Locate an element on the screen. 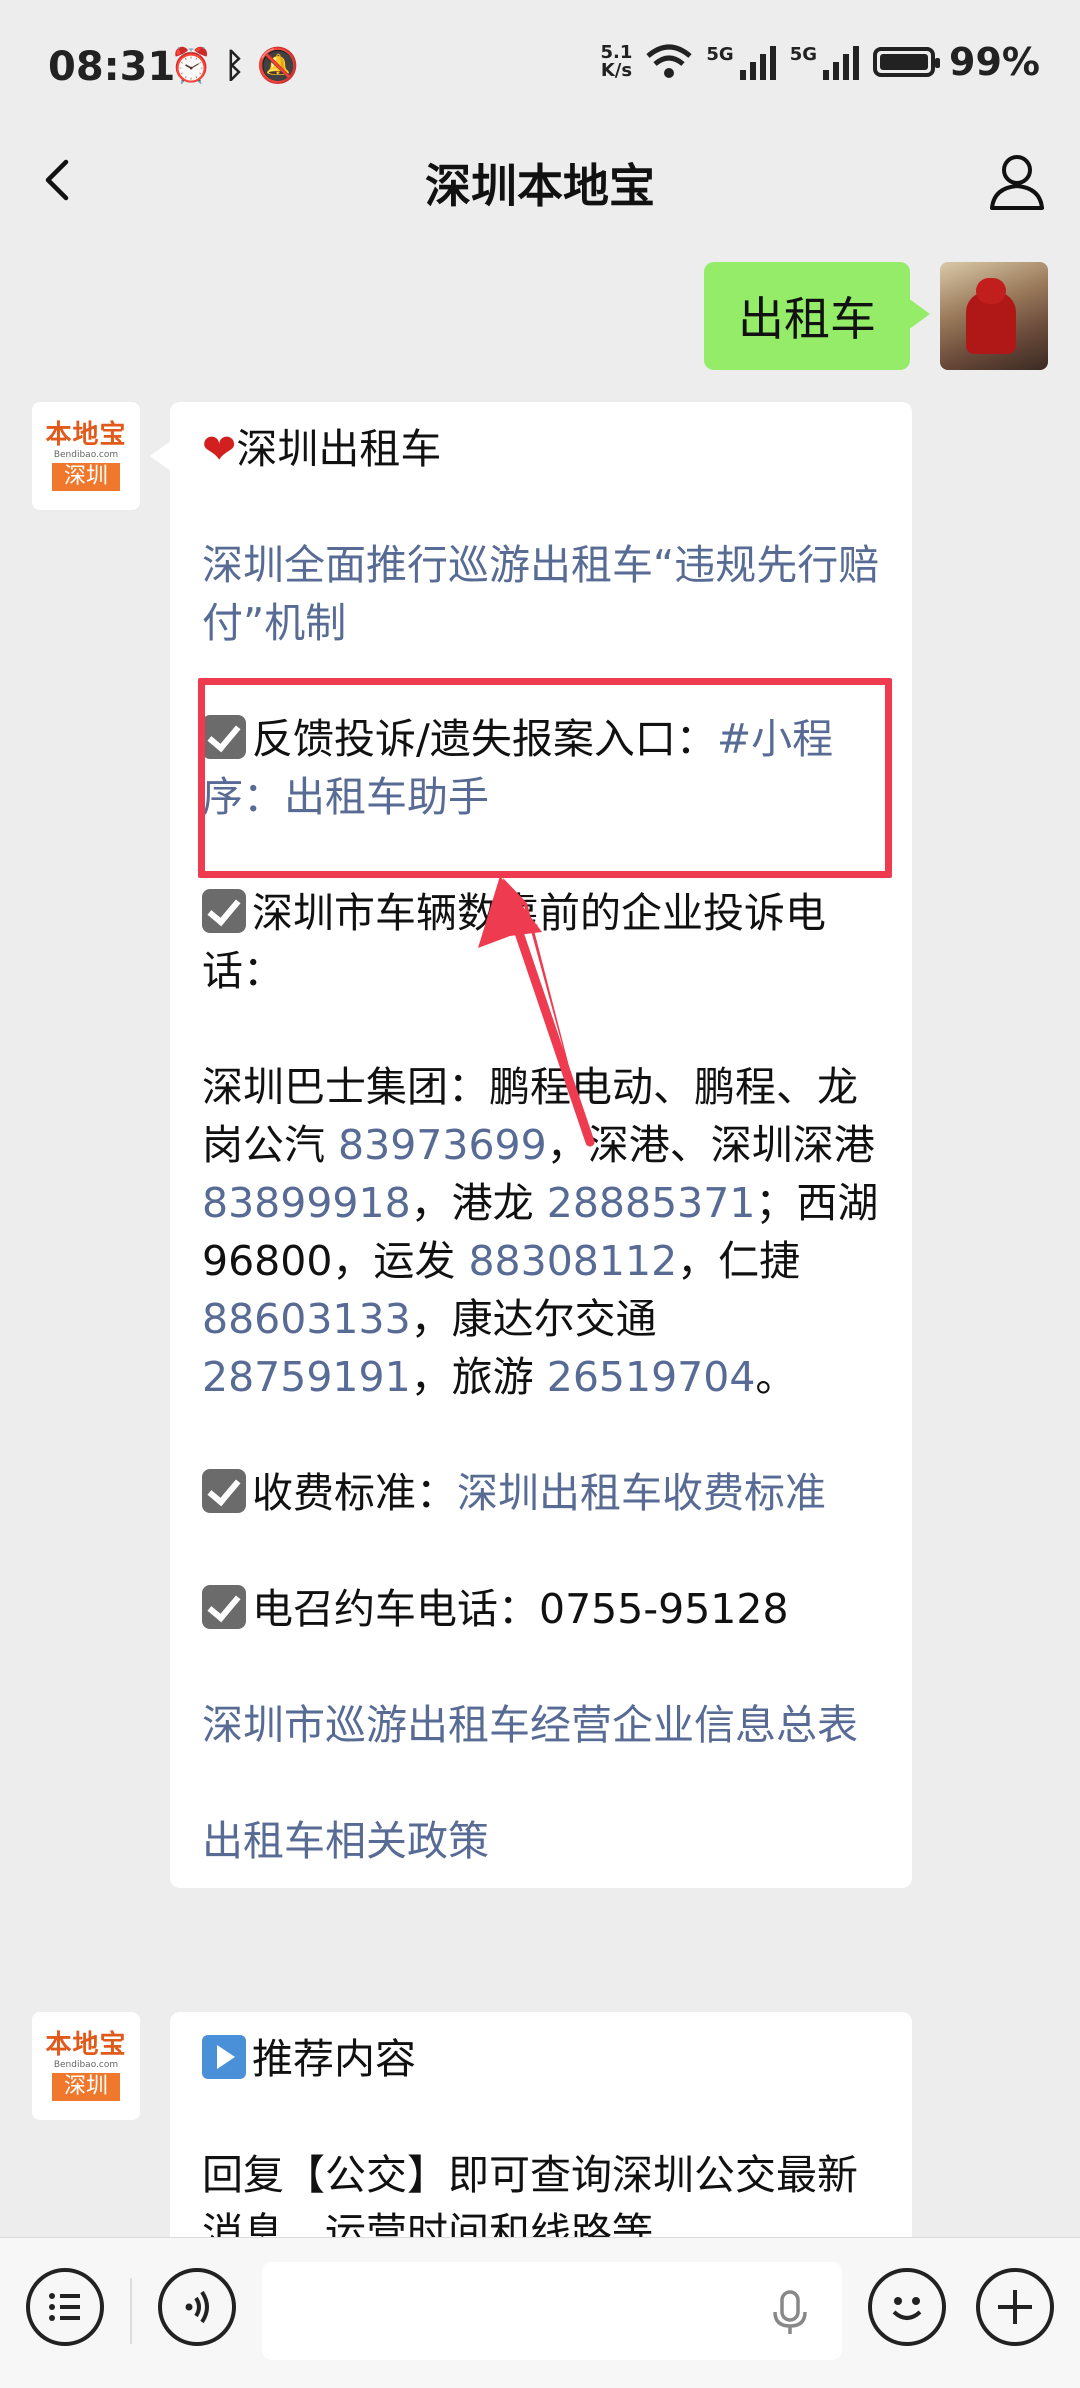  network-speed: 5.1 K/s is located at coordinates (617, 62).